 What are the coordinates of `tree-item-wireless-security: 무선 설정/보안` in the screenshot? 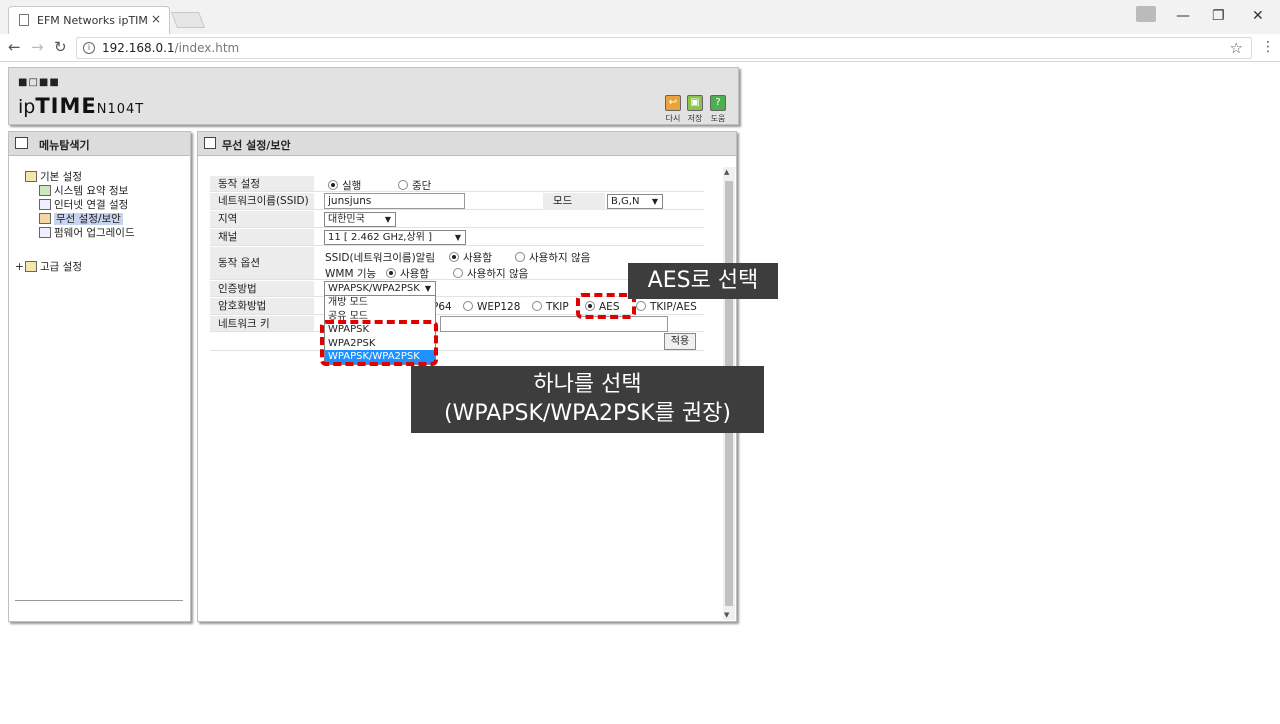 It's located at (87, 219).